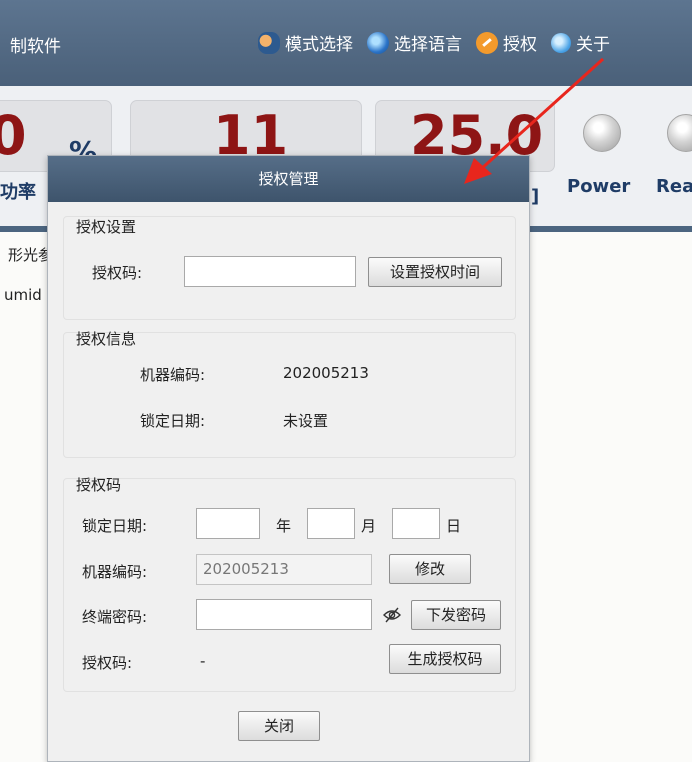  I want to click on stat-label: 功率, so click(18, 192).